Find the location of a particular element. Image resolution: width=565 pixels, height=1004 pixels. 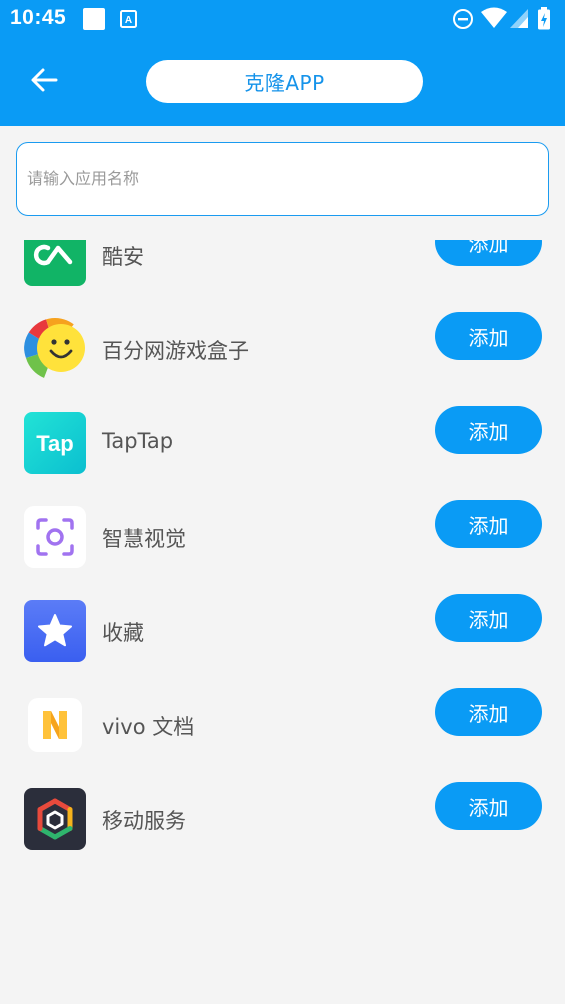

search-box is located at coordinates (282, 179).